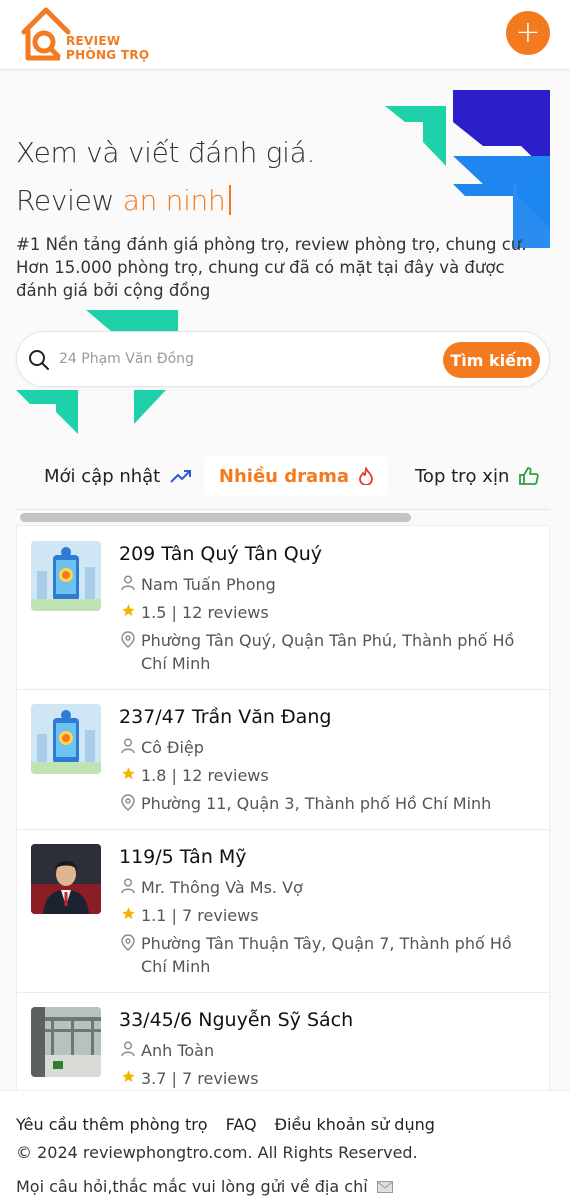 The height and width of the screenshot is (1200, 570). I want to click on flame-icon, so click(366, 476).